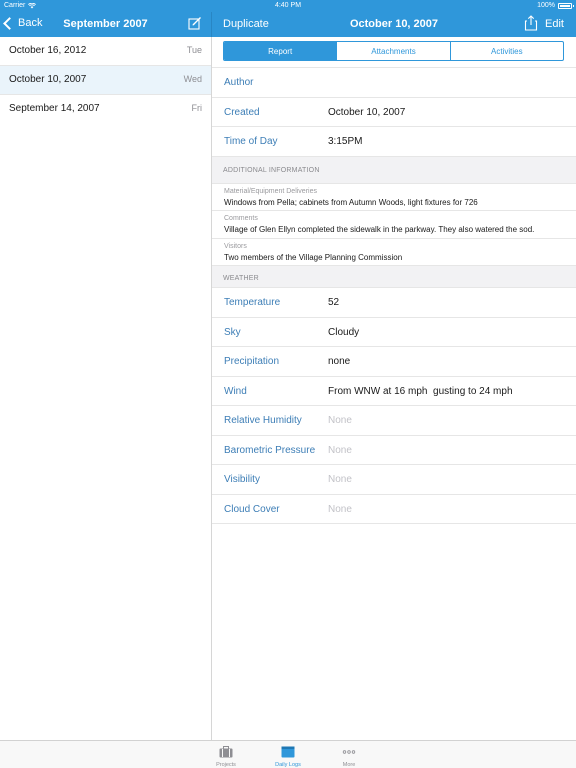 This screenshot has width=576, height=768. What do you see at coordinates (252, 302) in the screenshot?
I see `temperature-label: Temperature` at bounding box center [252, 302].